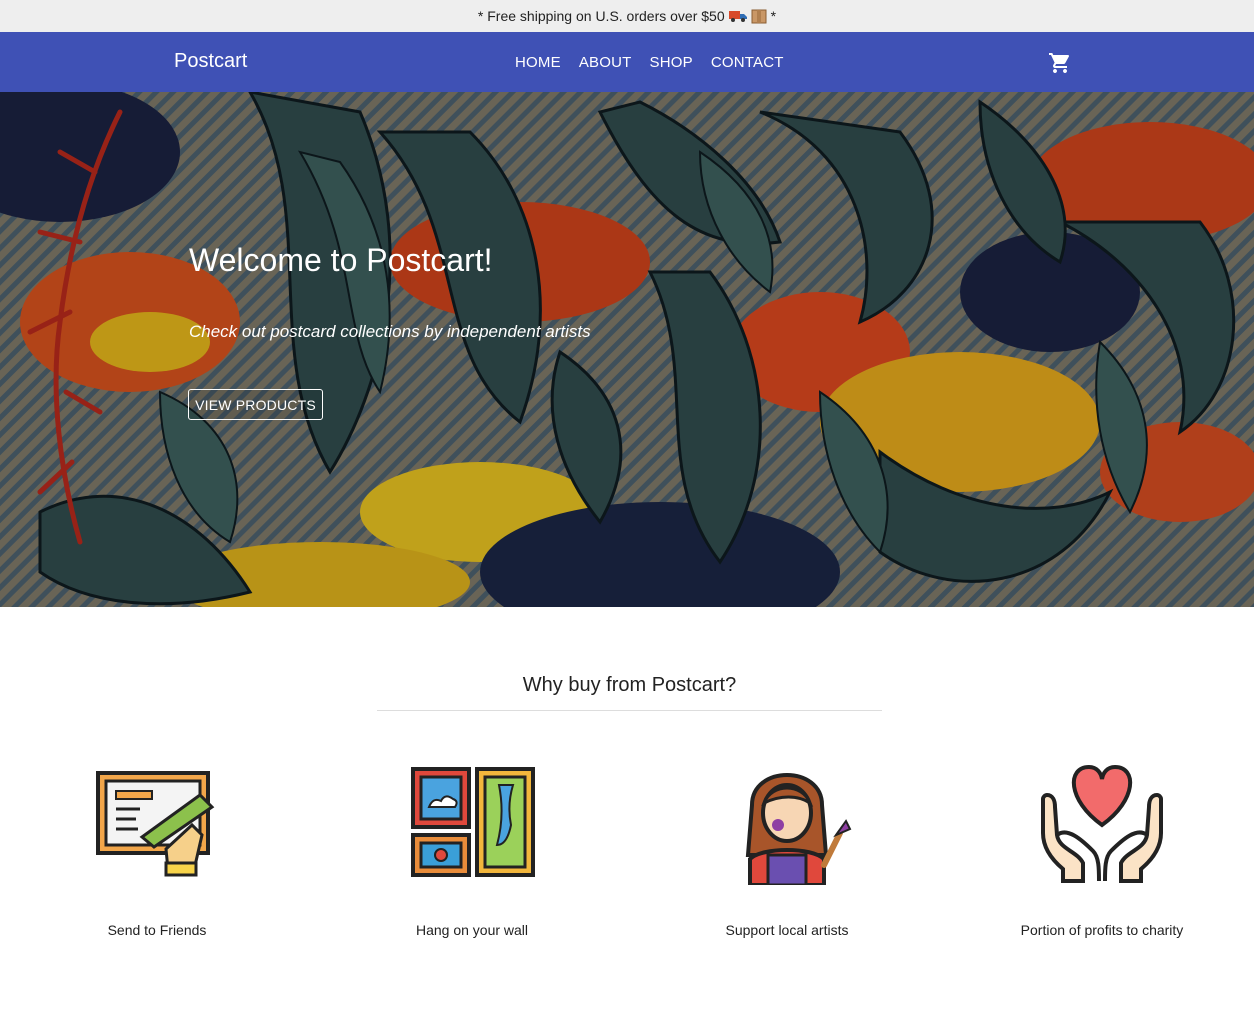 This screenshot has height=1014, width=1254. Describe the element at coordinates (1102, 823) in the screenshot. I see `charity-heart-hands-icon` at that location.